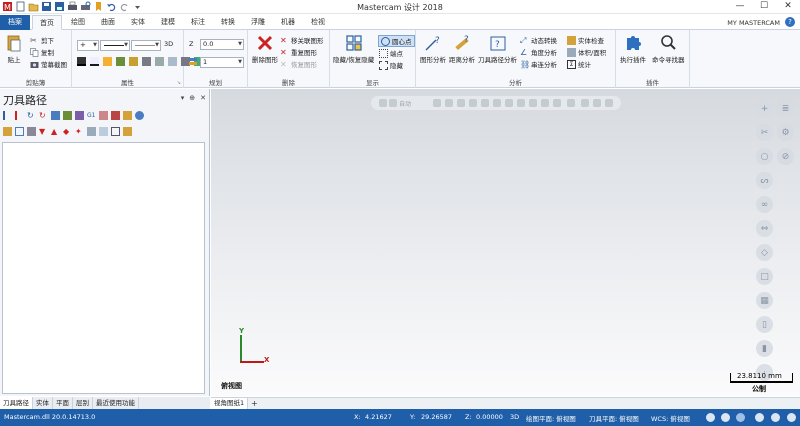  What do you see at coordinates (538, 52) in the screenshot?
I see `analyze-angle-button: ∠ 角度分析` at bounding box center [538, 52].